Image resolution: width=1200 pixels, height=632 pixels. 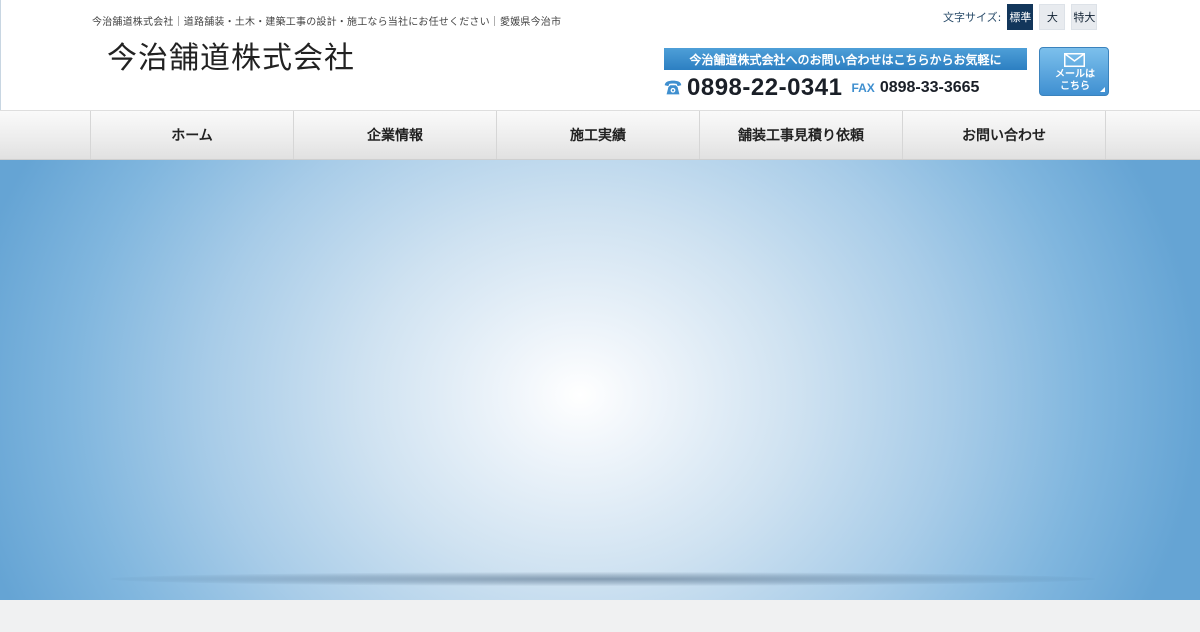 I want to click on nav-item-works: 施工実績, so click(x=598, y=135).